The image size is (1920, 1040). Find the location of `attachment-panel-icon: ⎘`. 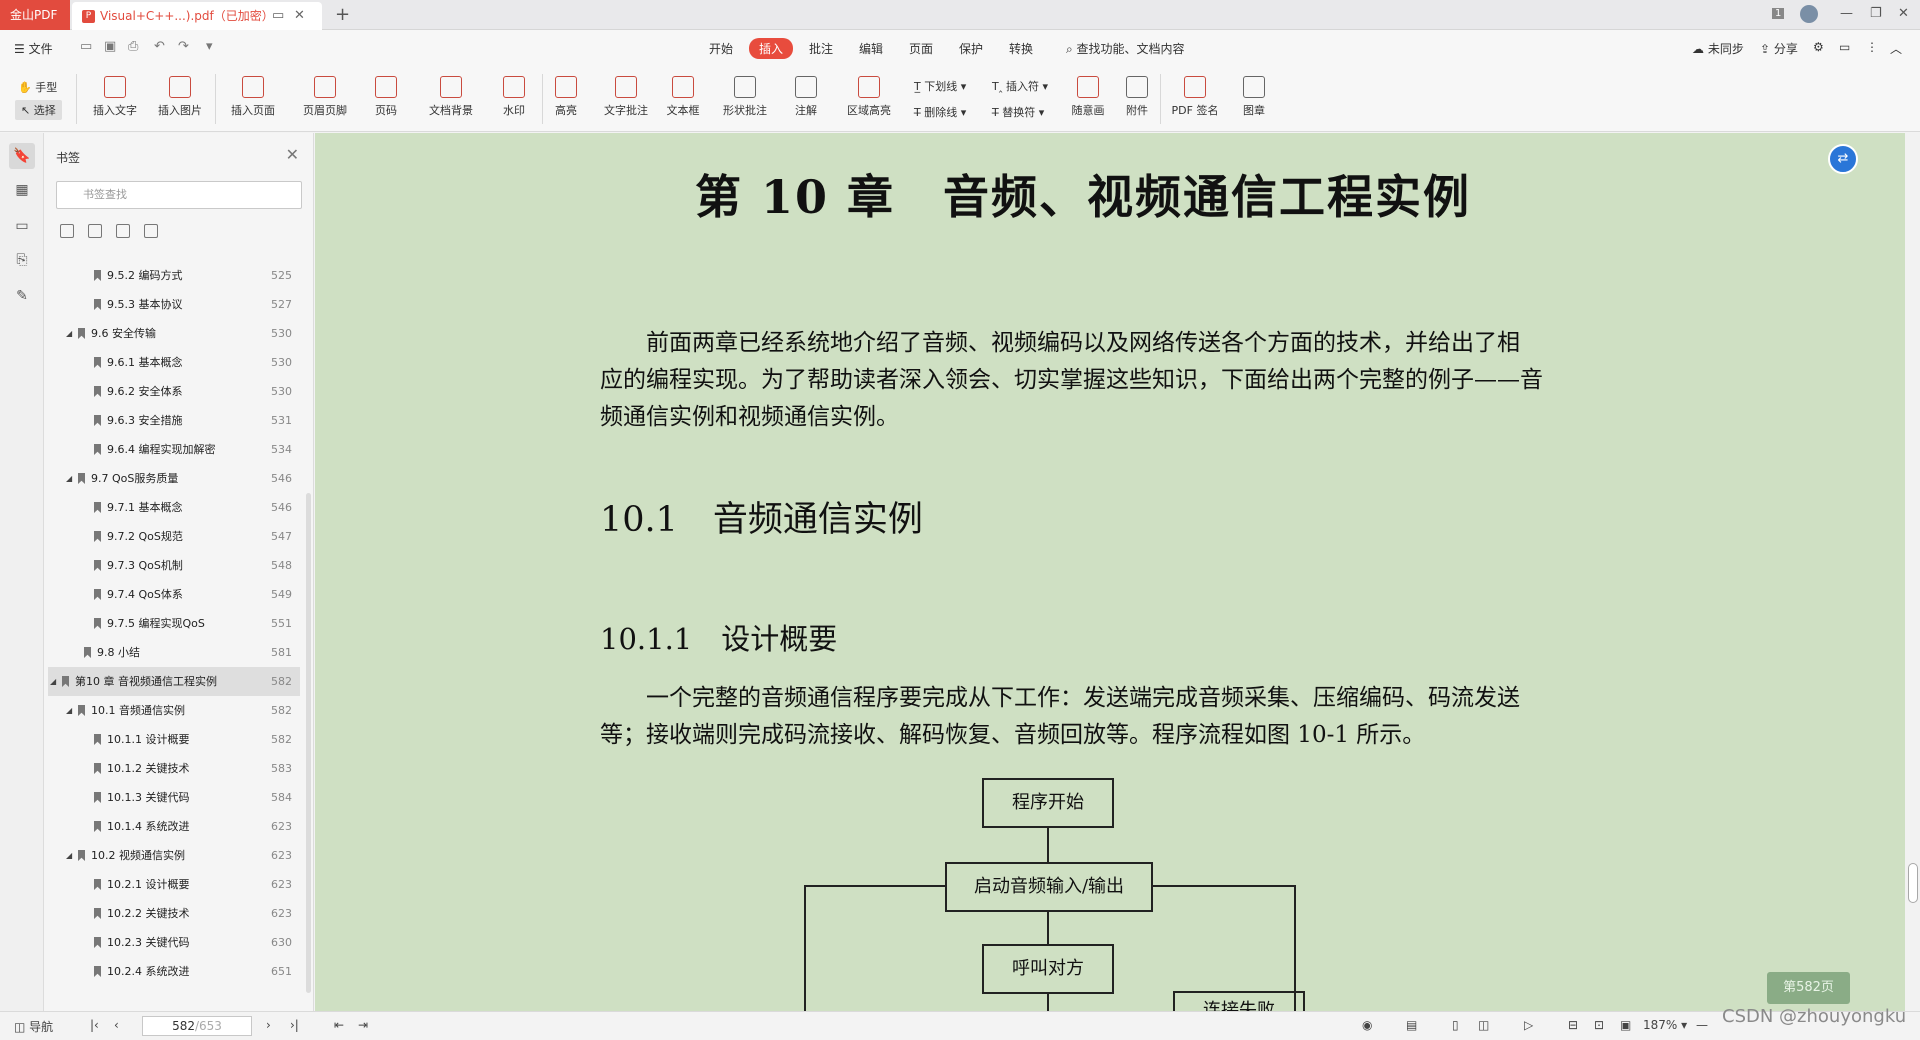

attachment-panel-icon: ⎘ is located at coordinates (22, 260).